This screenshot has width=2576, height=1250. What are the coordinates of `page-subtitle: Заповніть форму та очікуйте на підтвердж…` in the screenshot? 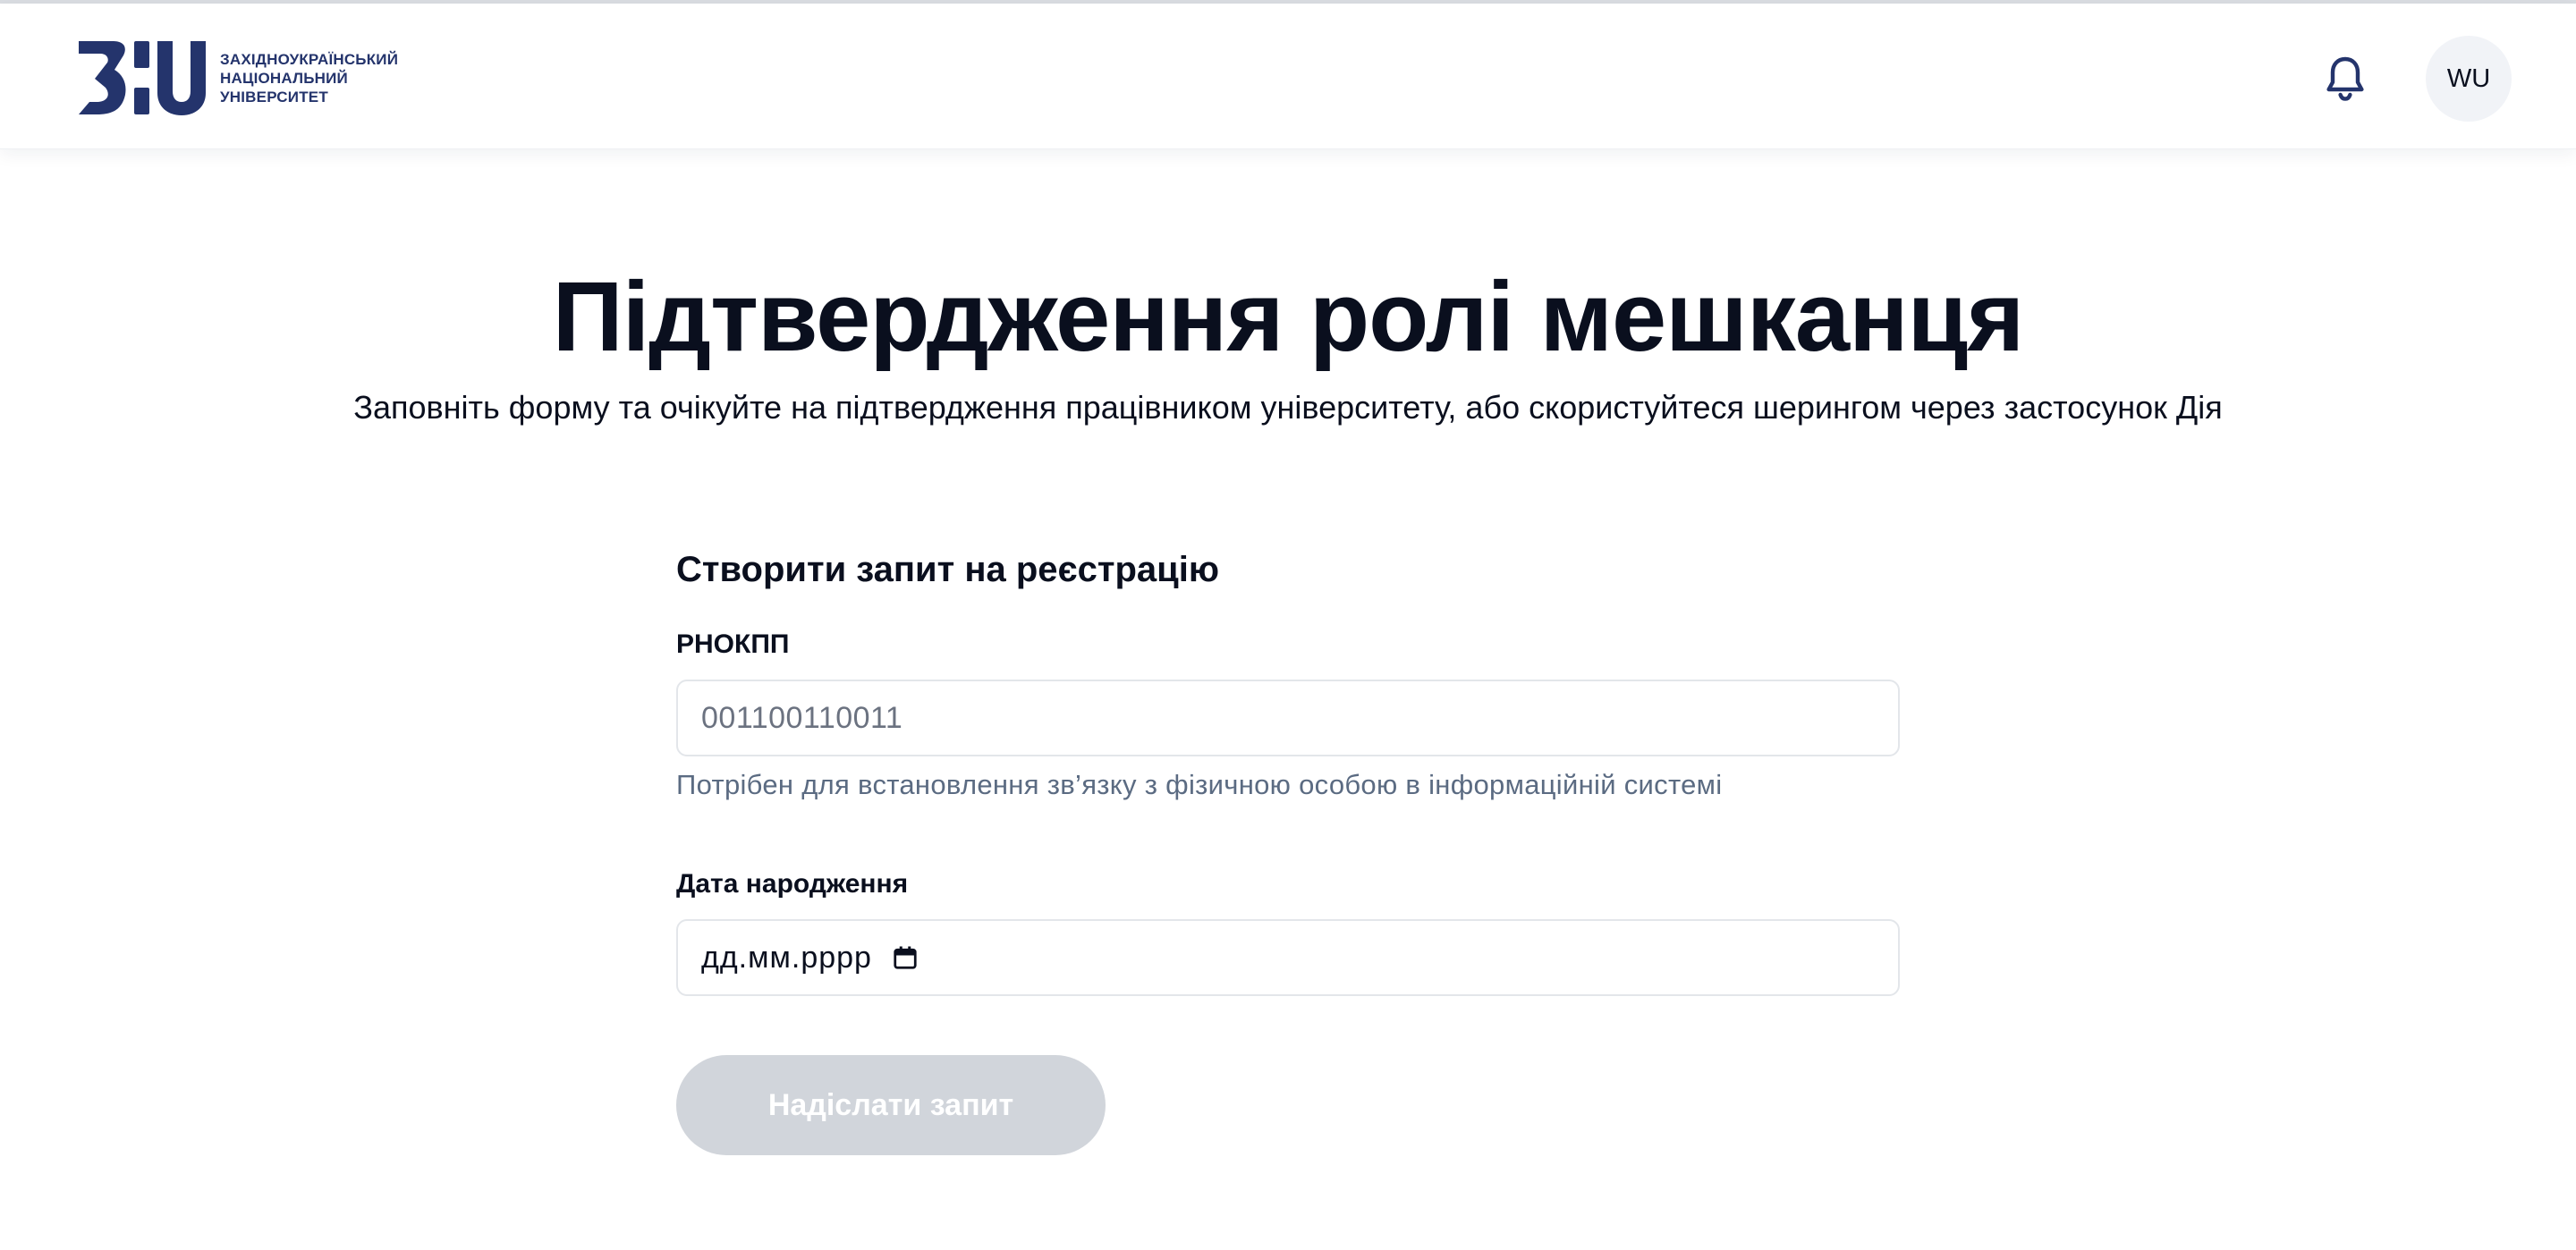 It's located at (1288, 408).